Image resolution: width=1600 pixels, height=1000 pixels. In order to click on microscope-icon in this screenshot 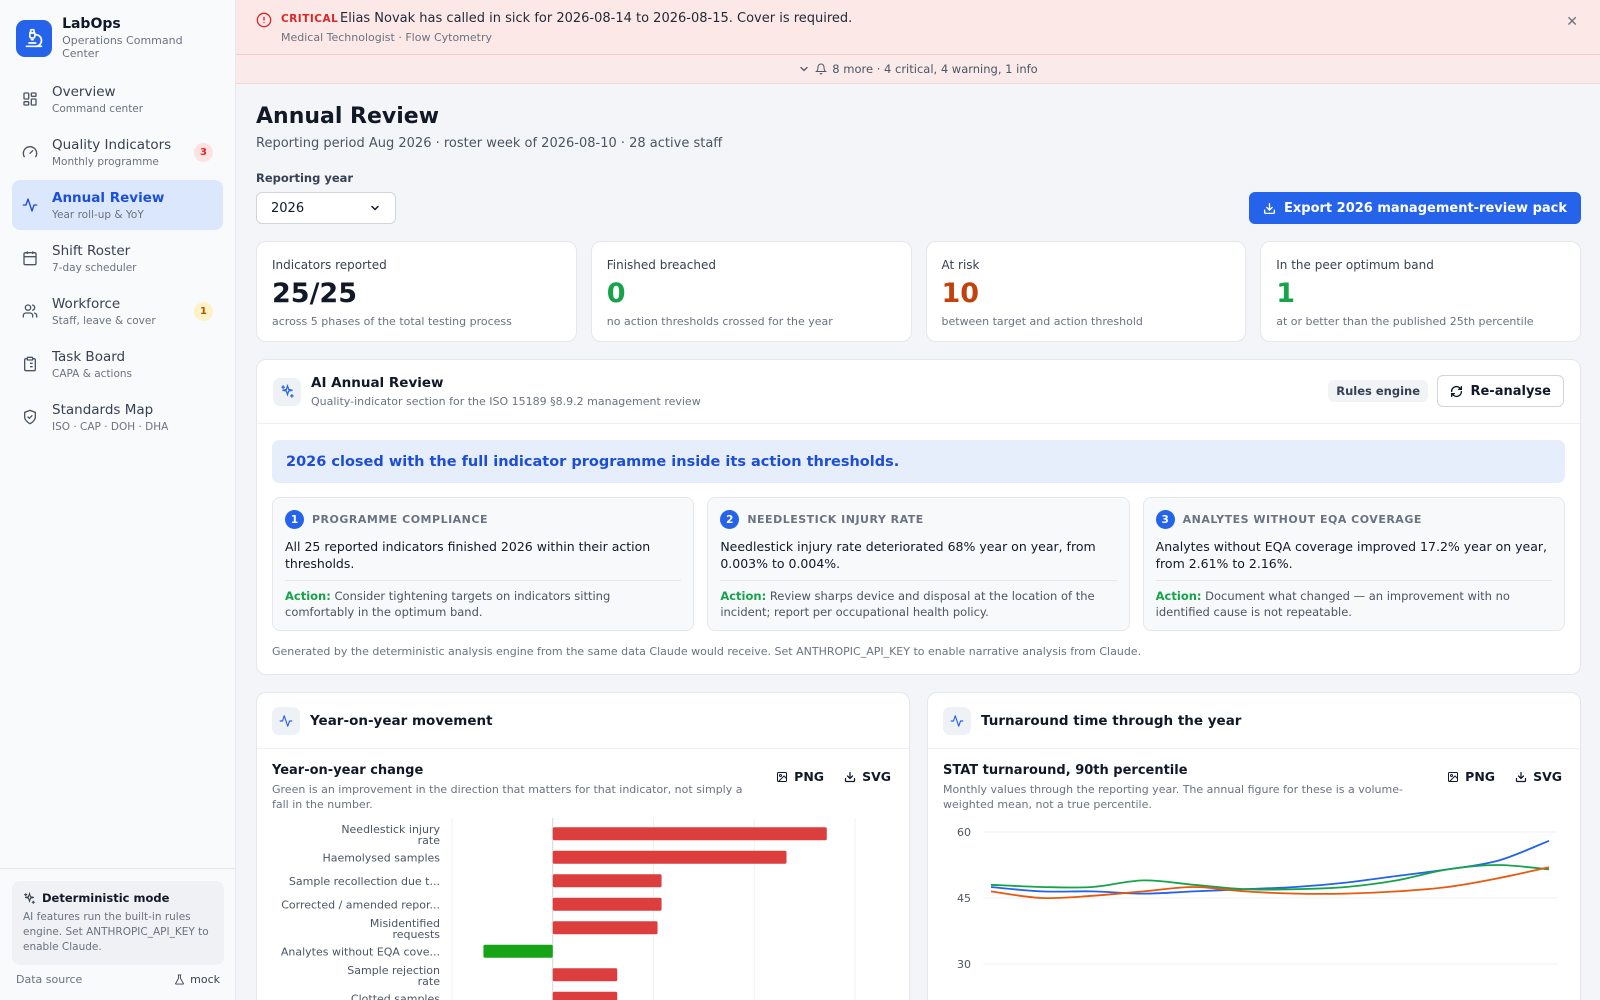, I will do `click(34, 38)`.